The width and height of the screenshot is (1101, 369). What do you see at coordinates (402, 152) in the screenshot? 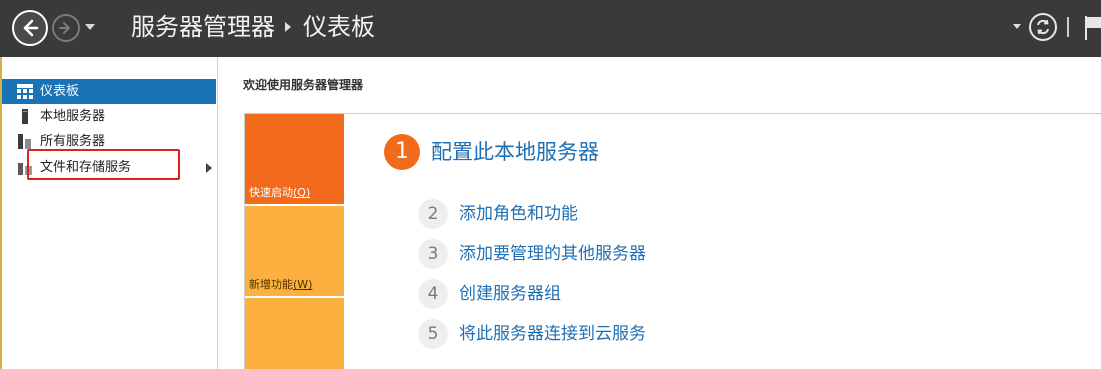
I see `step-number-badge: 1` at bounding box center [402, 152].